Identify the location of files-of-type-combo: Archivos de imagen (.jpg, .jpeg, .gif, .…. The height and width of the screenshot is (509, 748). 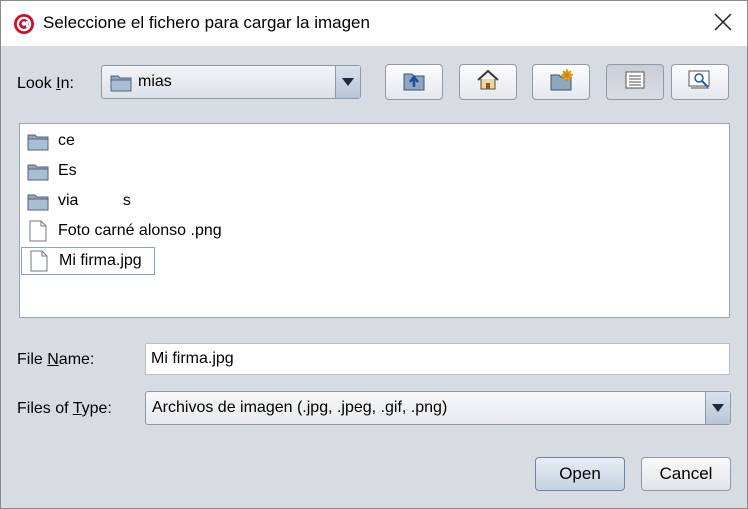
(438, 408).